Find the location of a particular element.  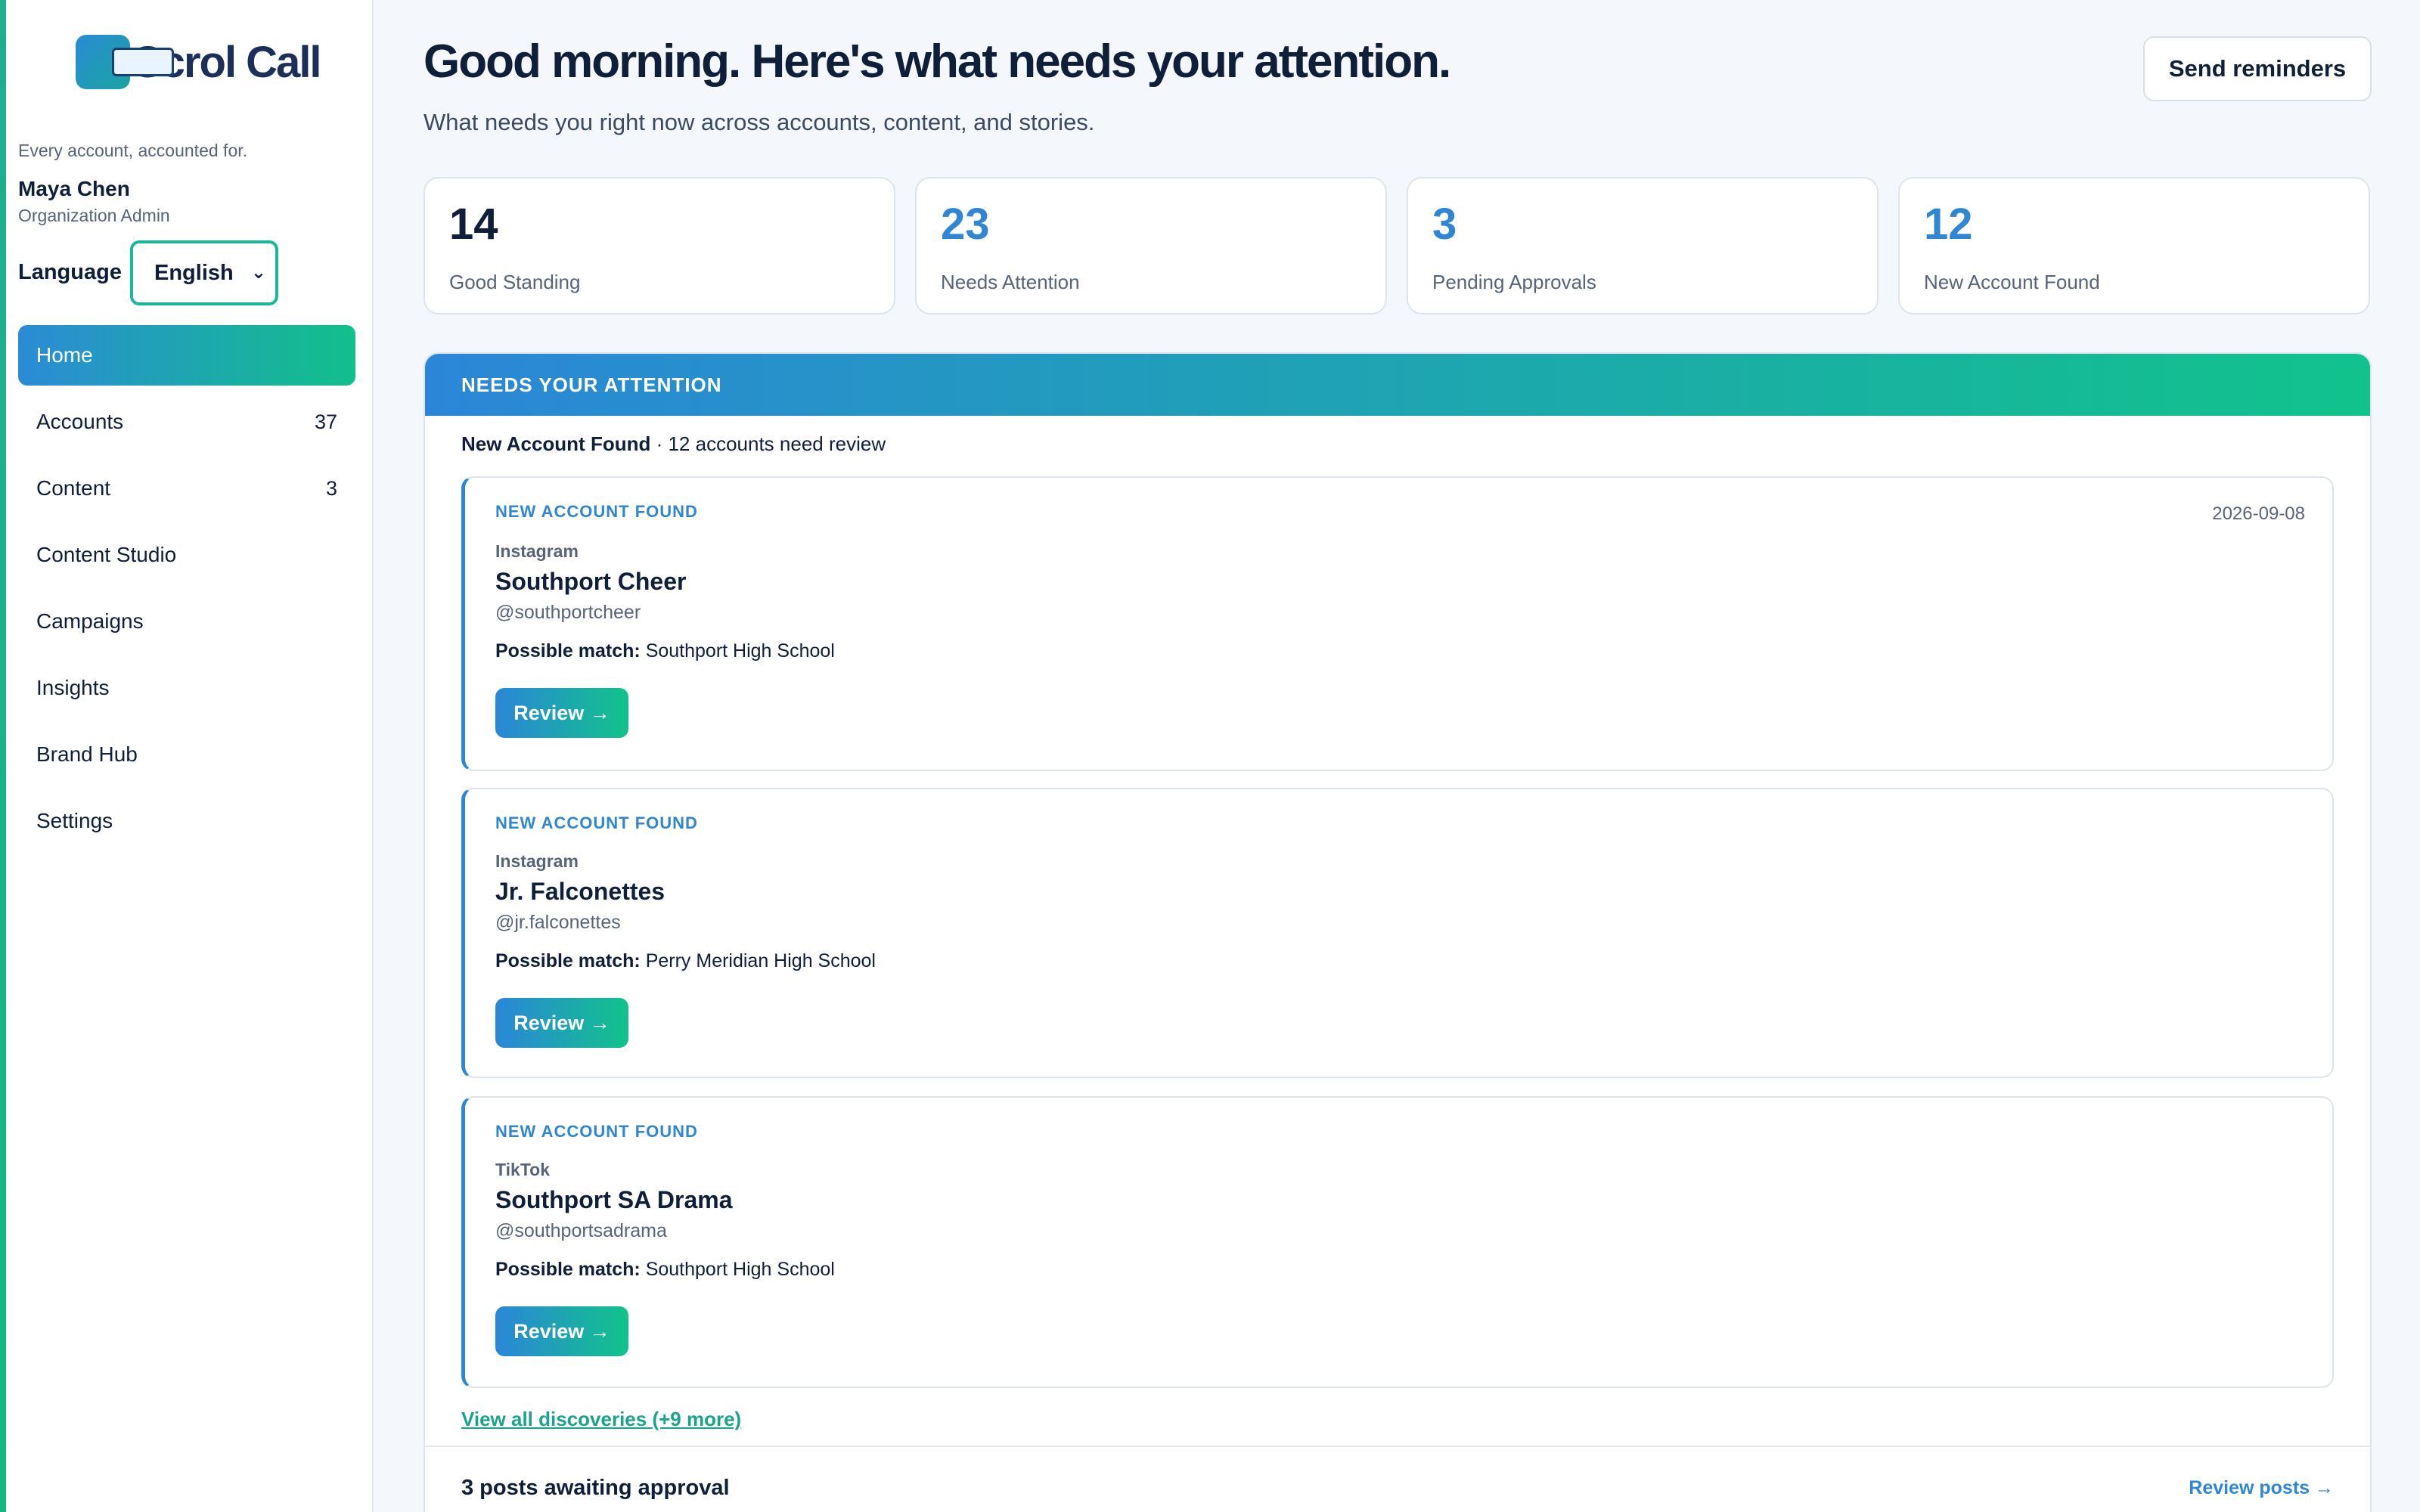

stat-label: Good Standing is located at coordinates (515, 282).